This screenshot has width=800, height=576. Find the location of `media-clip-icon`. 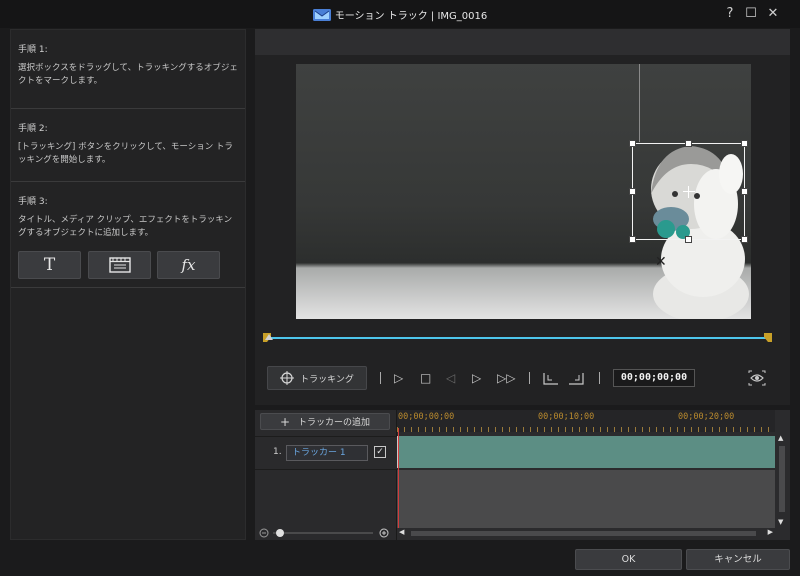

media-clip-icon is located at coordinates (119, 265).